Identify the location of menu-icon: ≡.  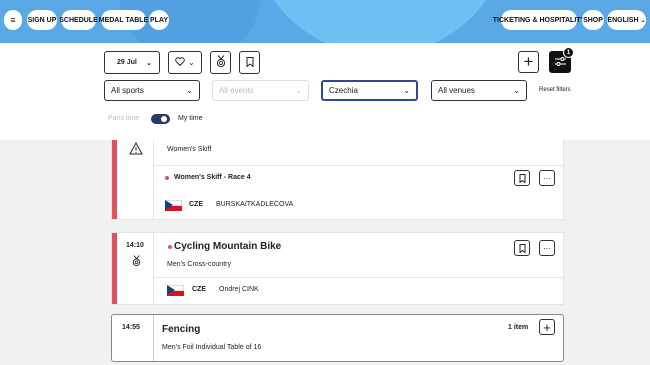
(13, 20).